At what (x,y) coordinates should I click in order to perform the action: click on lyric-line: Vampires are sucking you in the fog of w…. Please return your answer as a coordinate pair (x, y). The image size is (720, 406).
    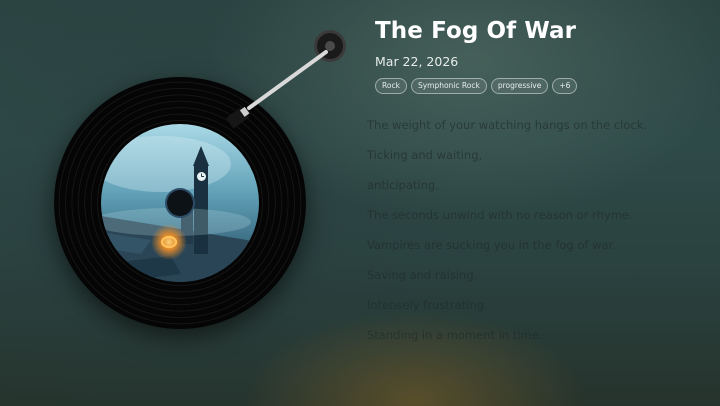
    Looking at the image, I should click on (491, 244).